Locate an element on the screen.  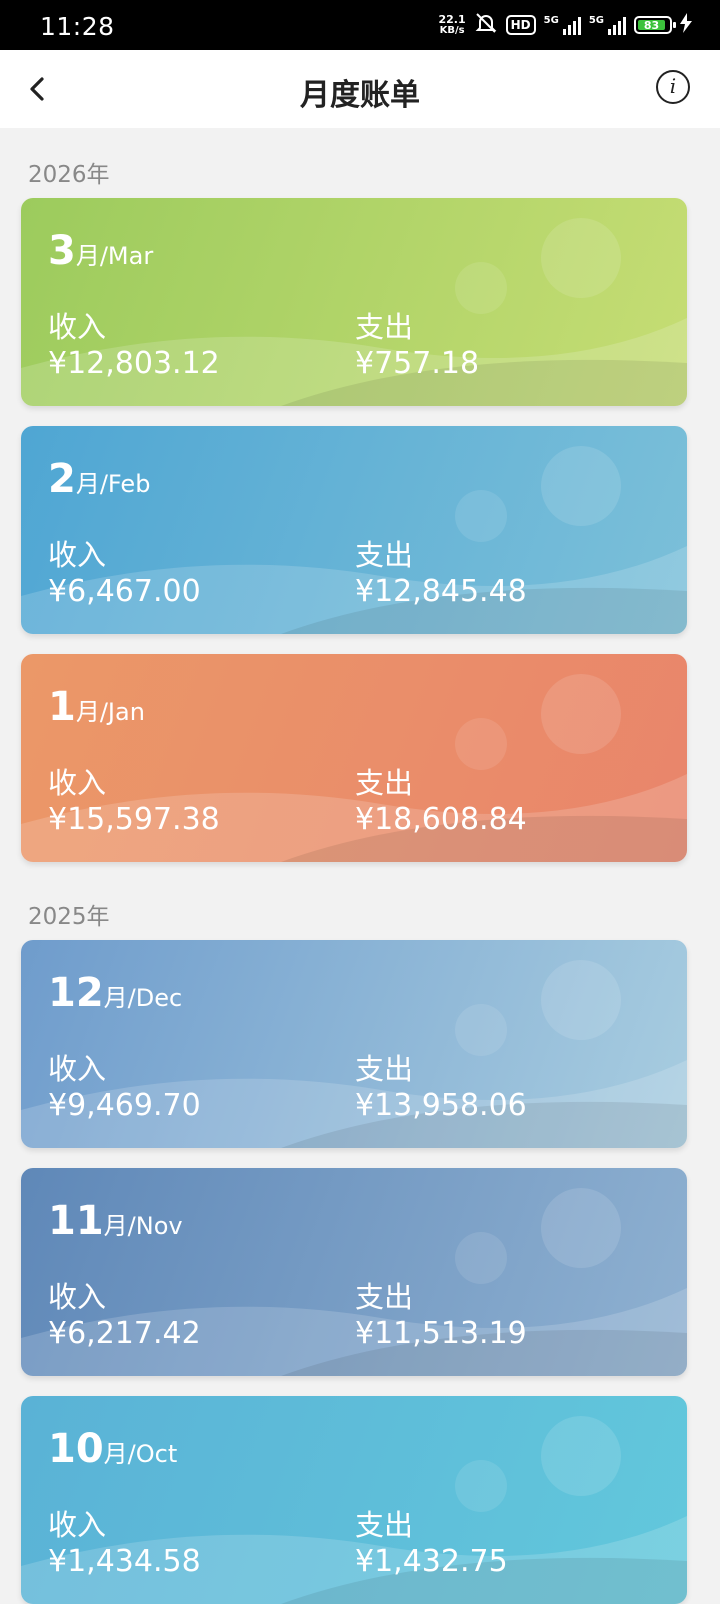
month-card: 2月/Feb 收入 支出 ¥6,467.00 ¥12,845.48 is located at coordinates (354, 530).